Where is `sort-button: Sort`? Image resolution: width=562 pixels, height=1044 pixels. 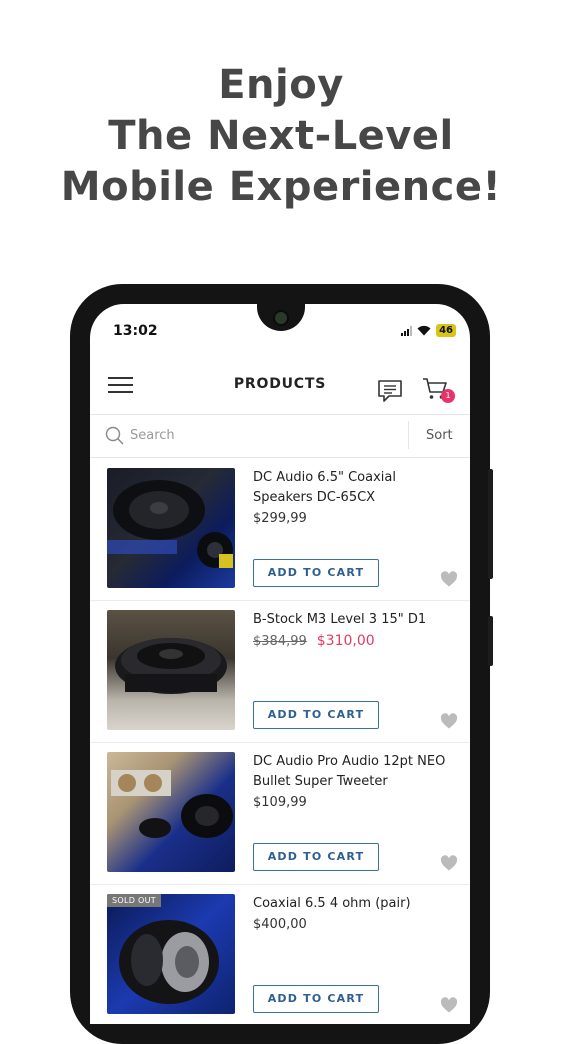 sort-button: Sort is located at coordinates (439, 435).